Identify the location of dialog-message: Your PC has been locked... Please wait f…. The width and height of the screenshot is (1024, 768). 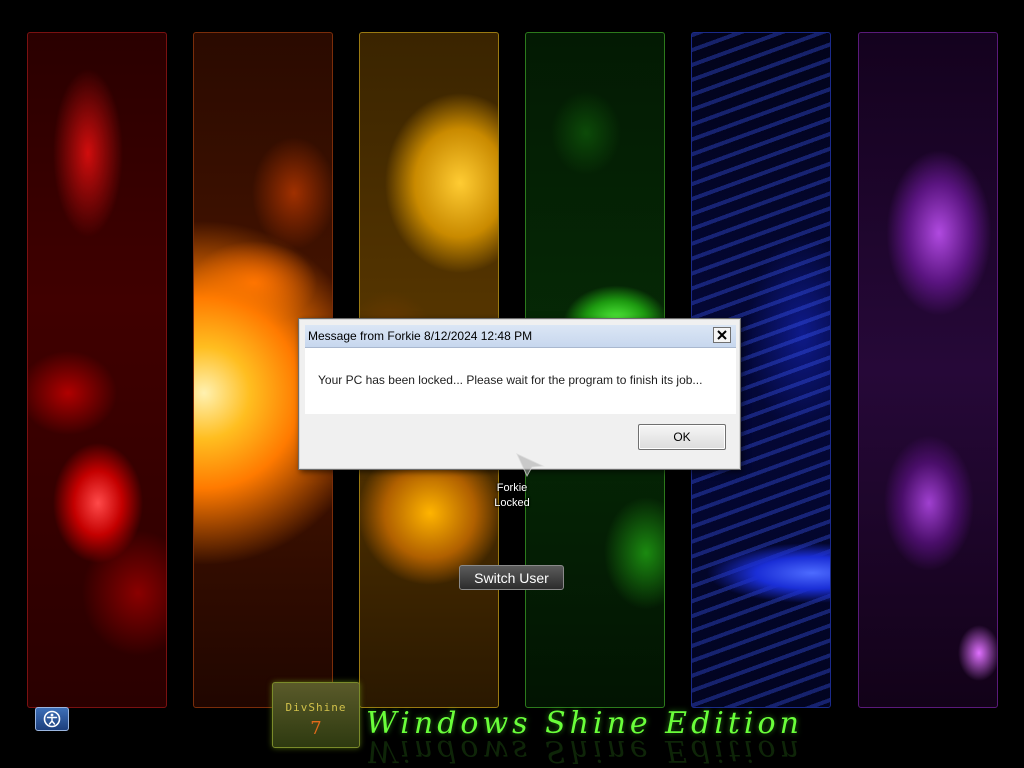
(510, 380).